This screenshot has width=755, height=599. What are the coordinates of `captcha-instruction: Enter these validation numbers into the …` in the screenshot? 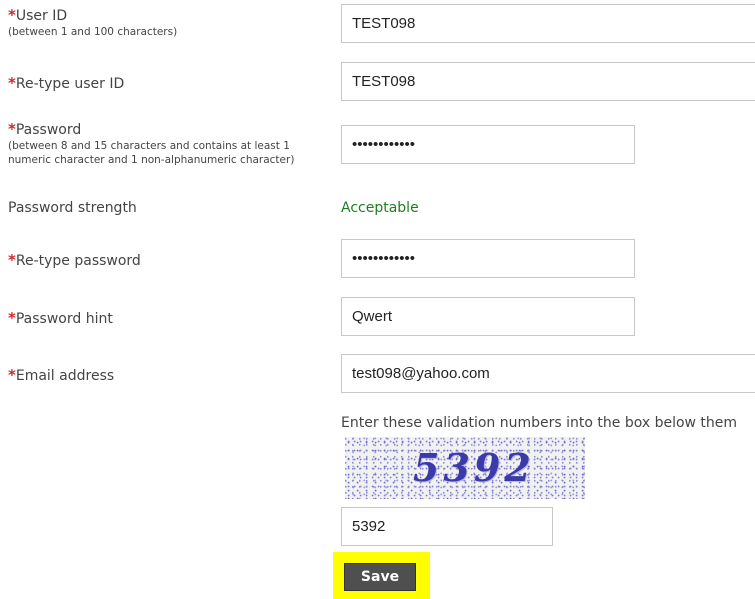 It's located at (539, 423).